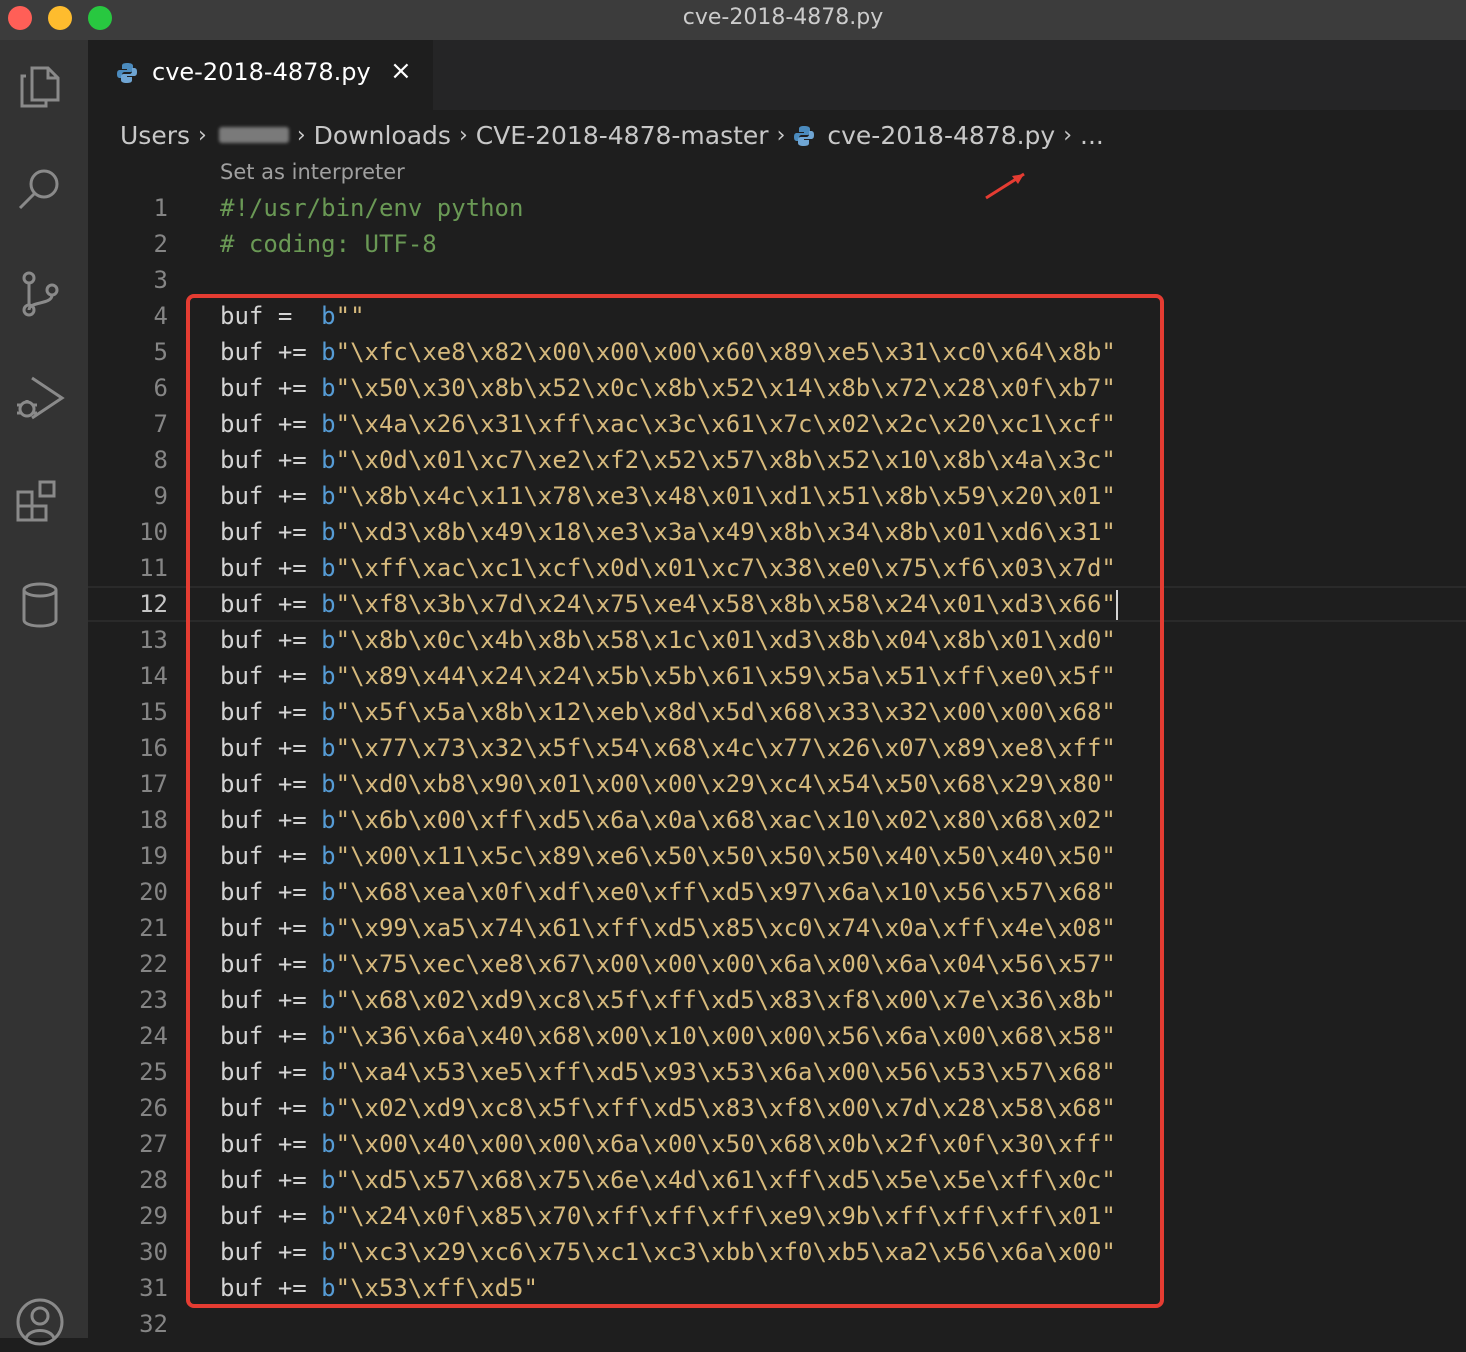 Image resolution: width=1466 pixels, height=1352 pixels. What do you see at coordinates (160, 388) in the screenshot?
I see `line-number: 6` at bounding box center [160, 388].